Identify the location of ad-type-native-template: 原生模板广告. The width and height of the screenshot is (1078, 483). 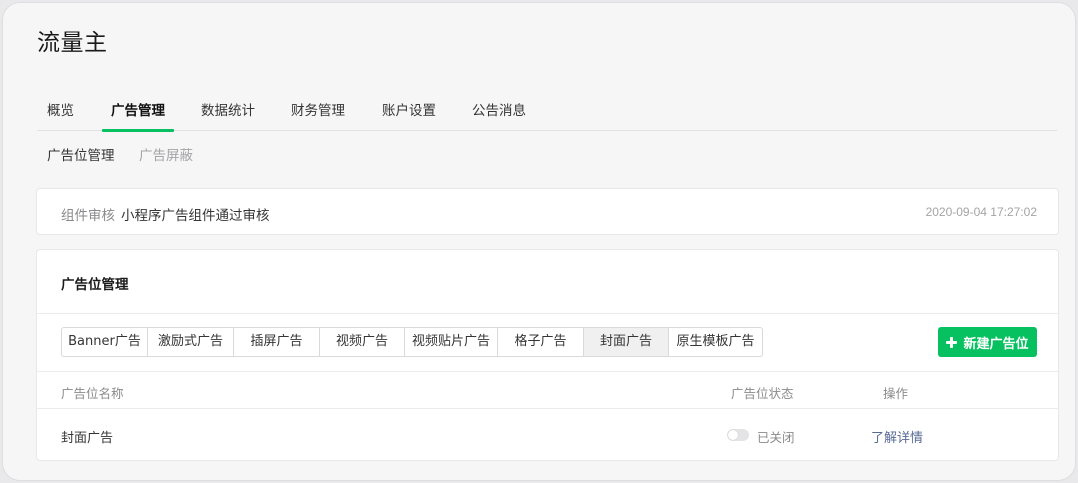
(715, 342).